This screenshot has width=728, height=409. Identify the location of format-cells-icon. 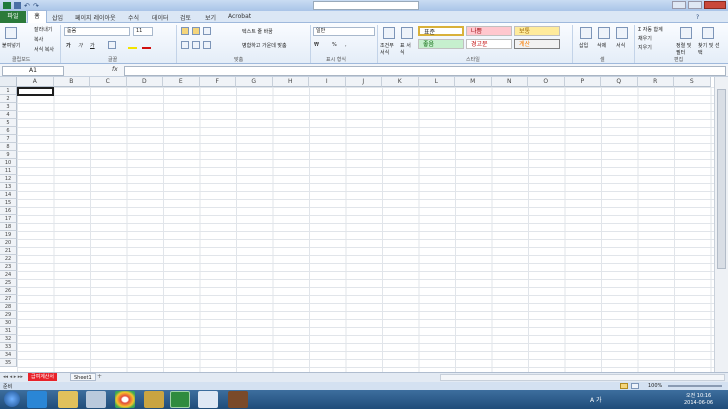
(622, 33).